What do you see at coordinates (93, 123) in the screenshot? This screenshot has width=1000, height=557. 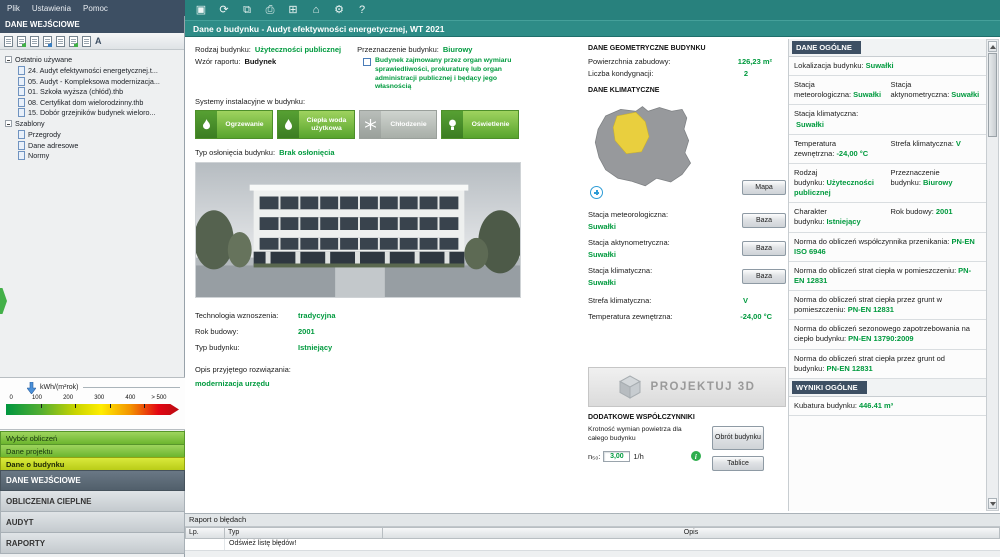 I see `tree-group-templates: Szablony` at bounding box center [93, 123].